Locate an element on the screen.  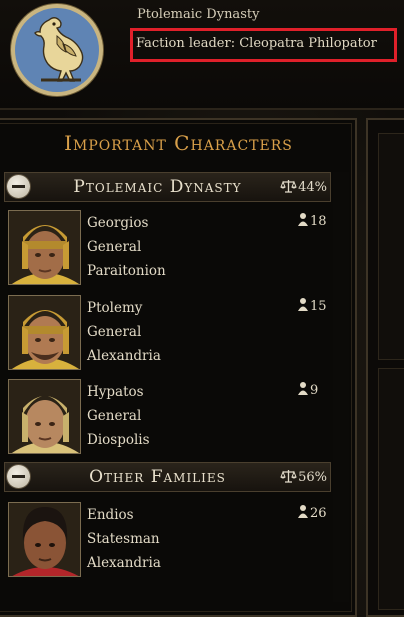
character-influence: 9 is located at coordinates (307, 389).